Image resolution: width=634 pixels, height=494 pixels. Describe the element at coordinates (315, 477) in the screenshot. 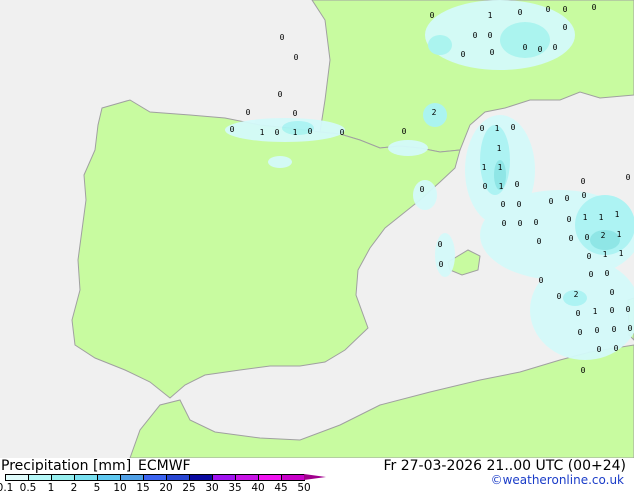

I see `color-scale-arrow` at that location.